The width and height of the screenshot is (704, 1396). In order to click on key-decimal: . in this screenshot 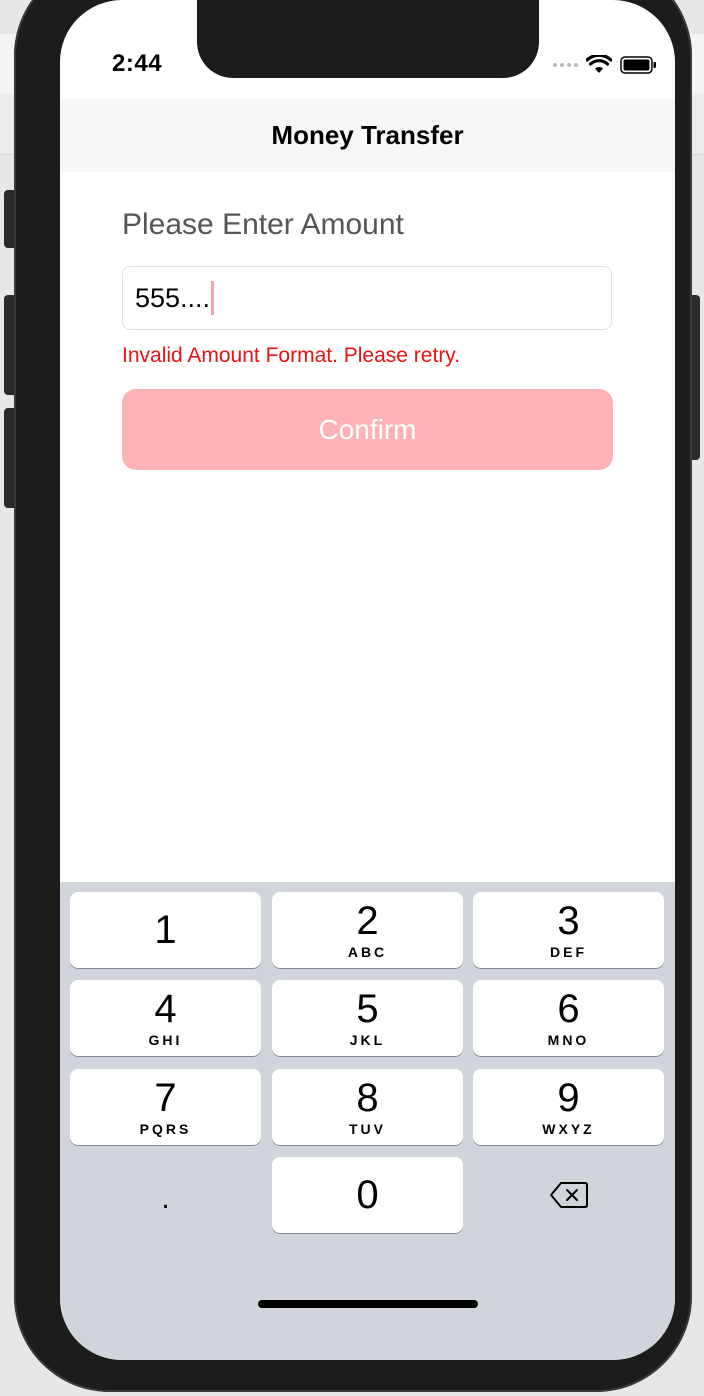, I will do `click(165, 1195)`.